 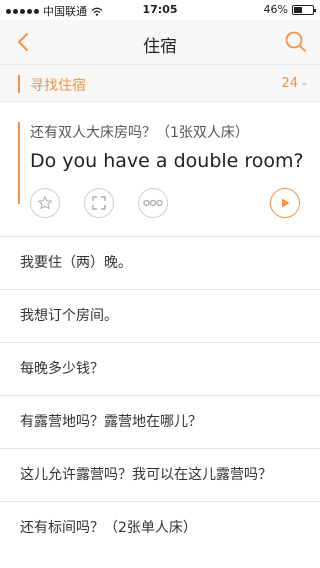 I want to click on list-item: 每晚多少钱？, so click(x=160, y=368).